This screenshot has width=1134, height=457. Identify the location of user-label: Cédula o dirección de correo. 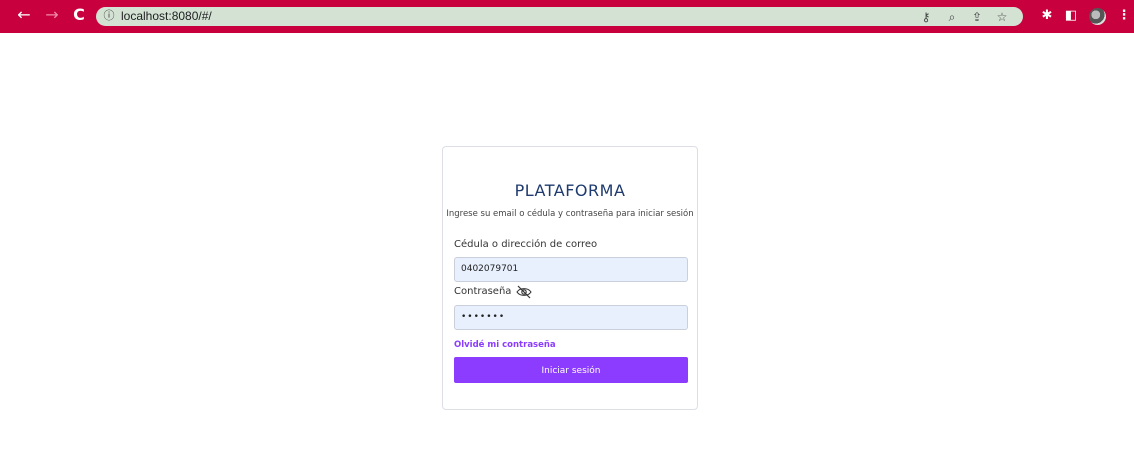
(526, 244).